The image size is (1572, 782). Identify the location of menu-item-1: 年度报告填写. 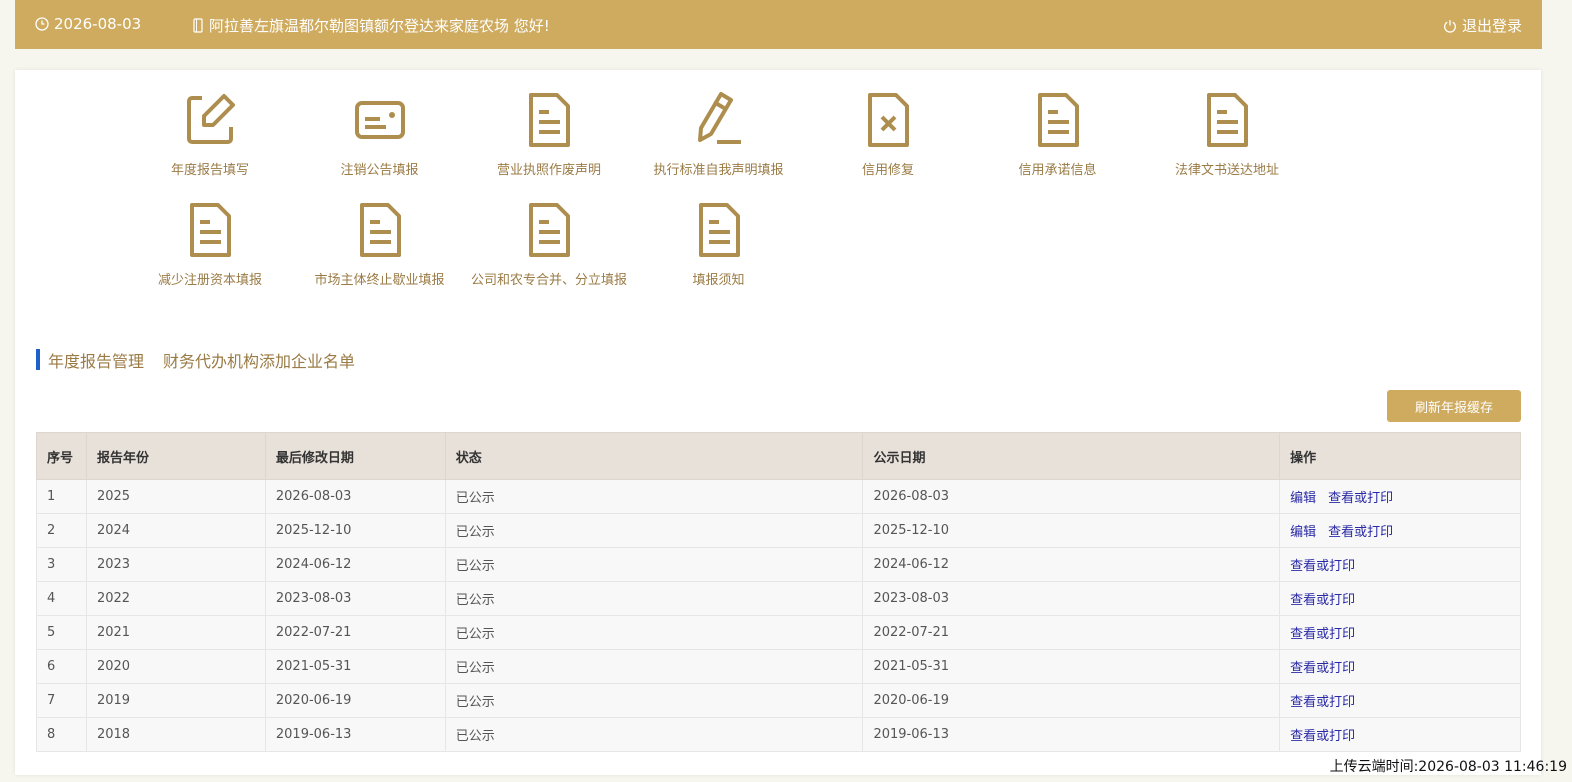
(210, 140).